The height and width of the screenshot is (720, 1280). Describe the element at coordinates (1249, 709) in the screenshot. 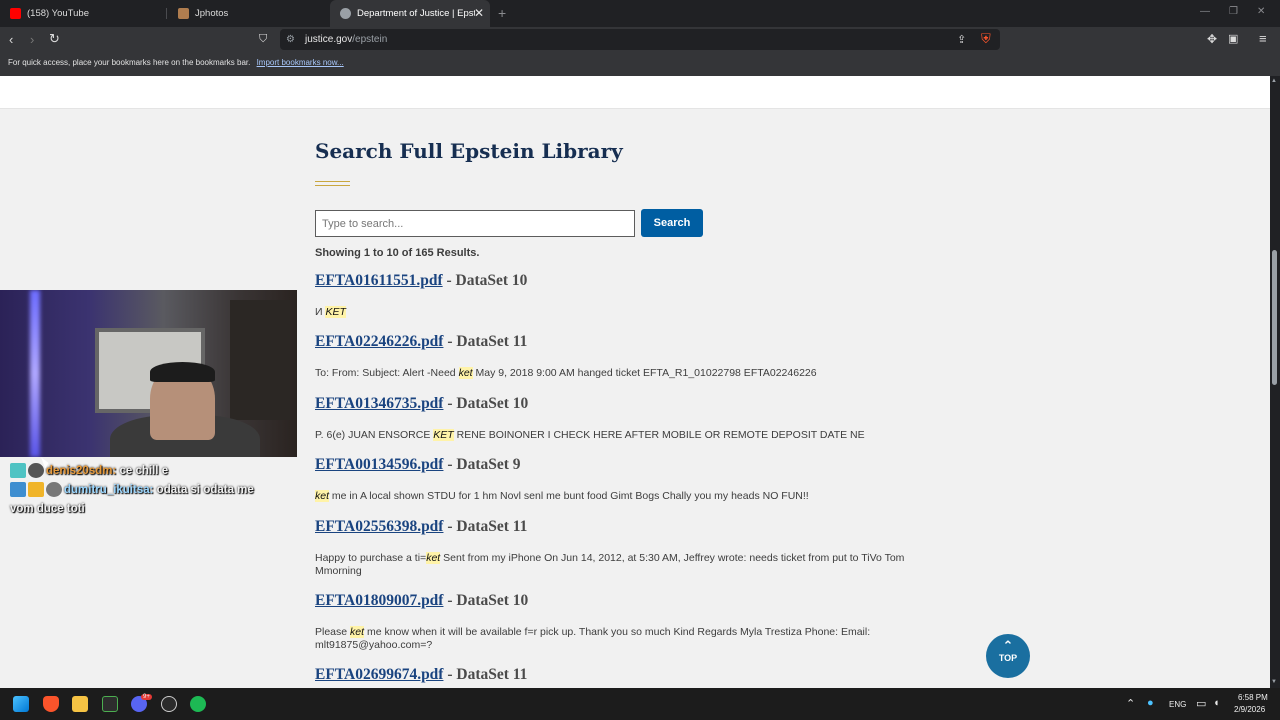

I see `clock-date: 2/9/2026` at that location.